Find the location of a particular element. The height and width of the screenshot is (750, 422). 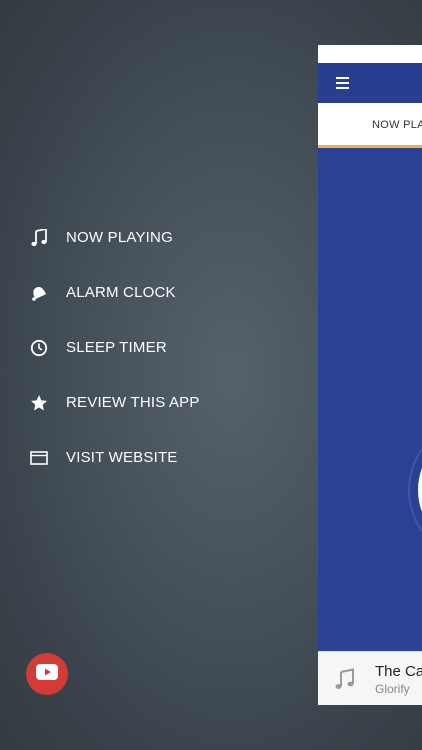

hamburger-menu-icon is located at coordinates (342, 83).